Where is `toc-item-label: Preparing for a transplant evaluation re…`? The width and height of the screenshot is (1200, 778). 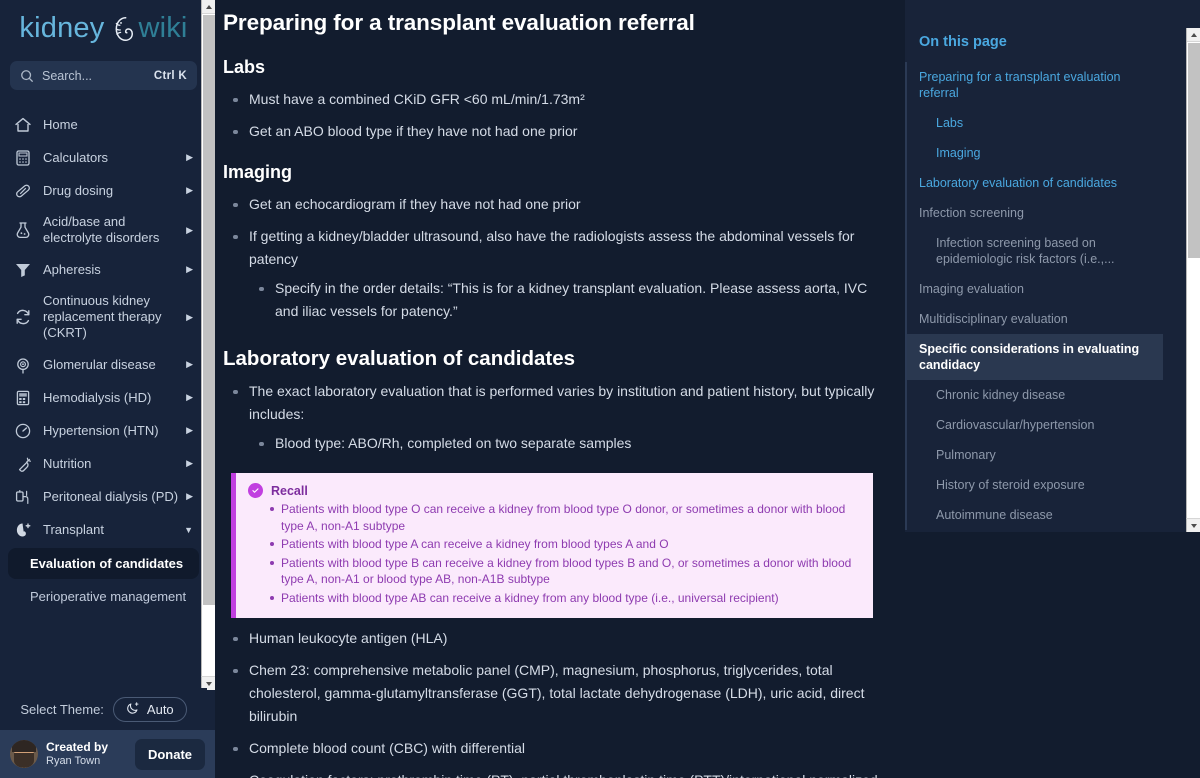 toc-item-label: Preparing for a transplant evaluation re… is located at coordinates (1020, 85).